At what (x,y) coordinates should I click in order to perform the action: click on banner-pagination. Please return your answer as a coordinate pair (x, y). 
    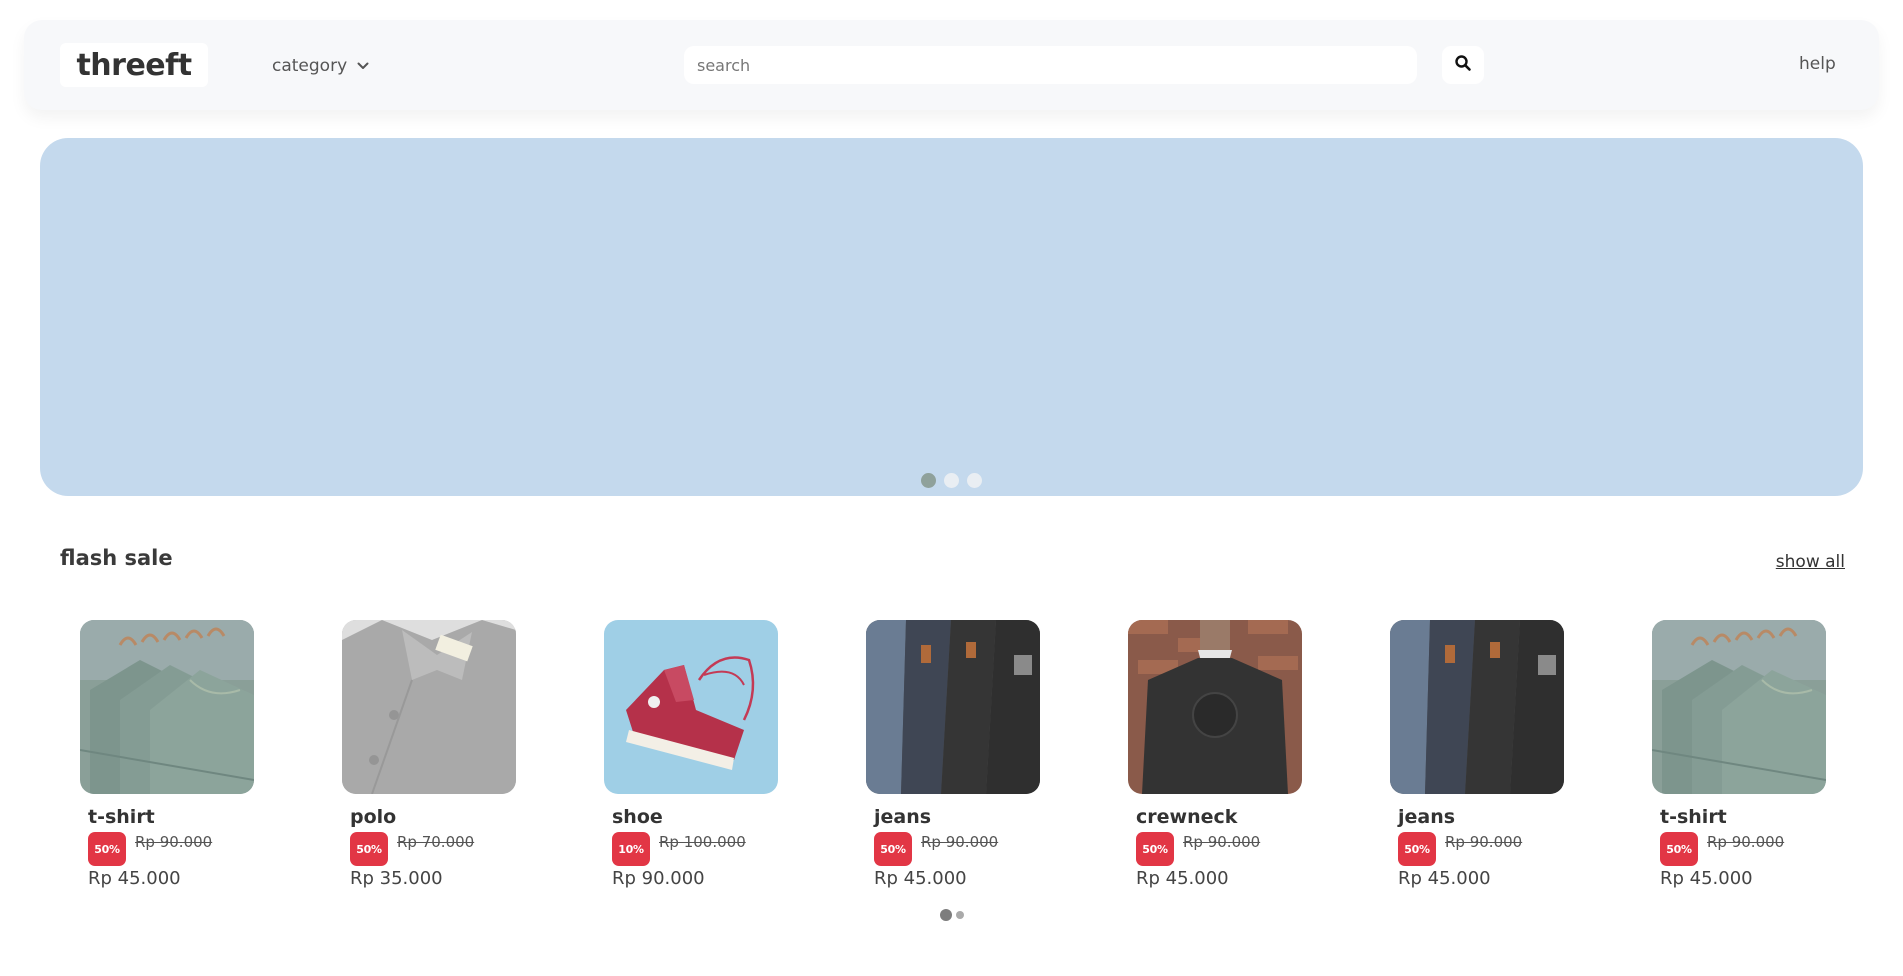
    Looking at the image, I should click on (951, 480).